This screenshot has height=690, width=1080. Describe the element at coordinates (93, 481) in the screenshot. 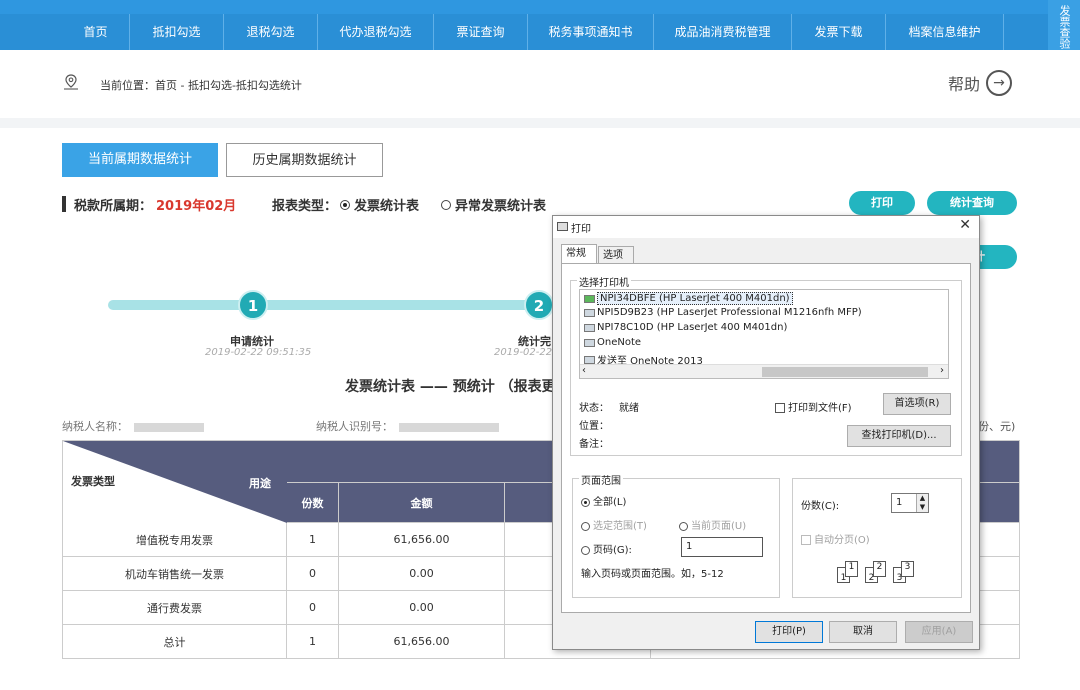

I see `corner-left-label: 发票类型` at that location.